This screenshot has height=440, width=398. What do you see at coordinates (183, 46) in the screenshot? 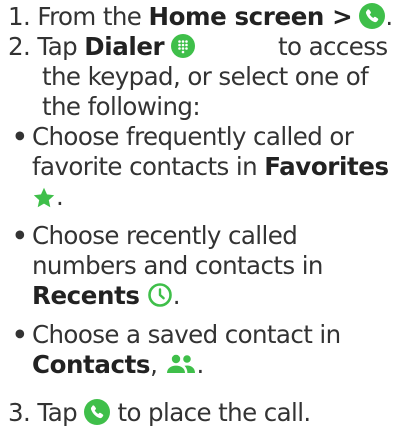
I see `dialpad-icon` at bounding box center [183, 46].